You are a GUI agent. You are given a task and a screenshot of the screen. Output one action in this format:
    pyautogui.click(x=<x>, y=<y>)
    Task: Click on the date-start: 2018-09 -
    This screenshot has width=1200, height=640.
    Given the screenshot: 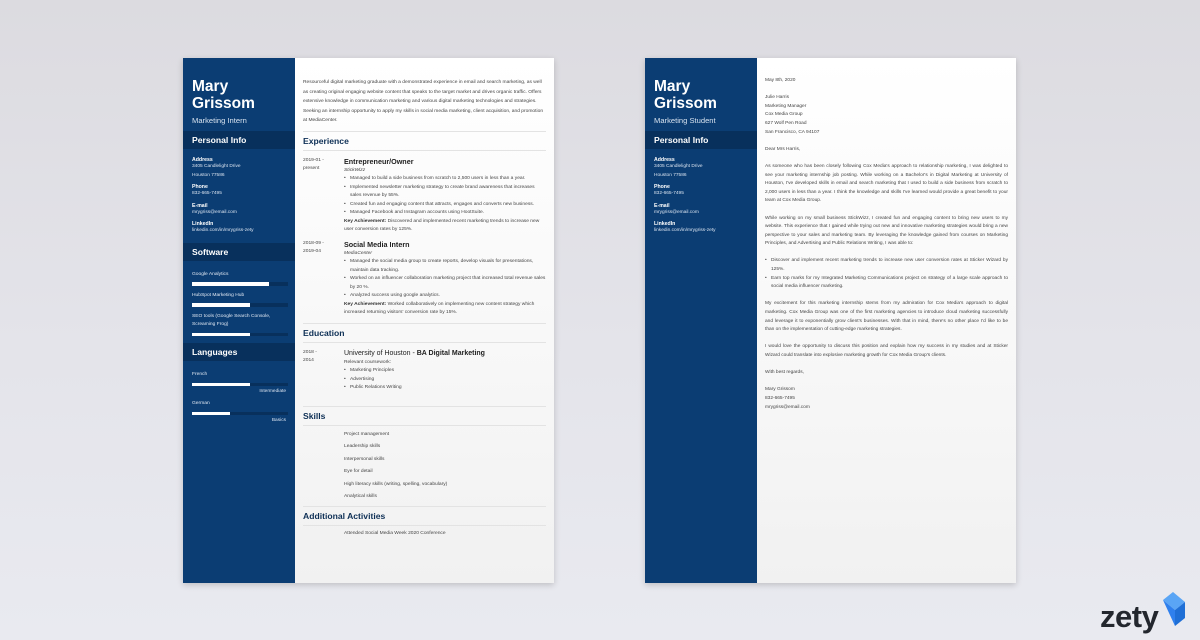 What is the action you would take?
    pyautogui.click(x=313, y=243)
    